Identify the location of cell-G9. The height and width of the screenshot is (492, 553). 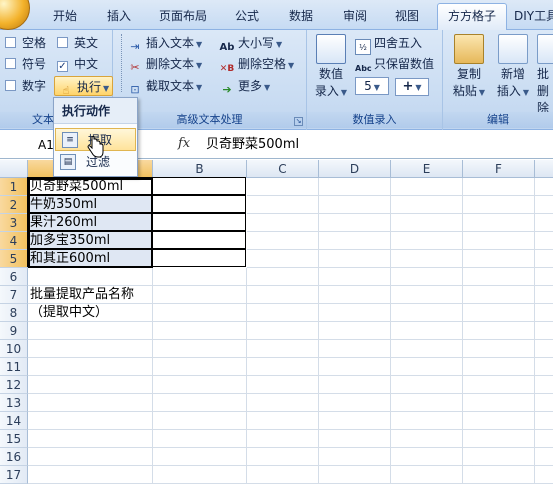
(544, 331).